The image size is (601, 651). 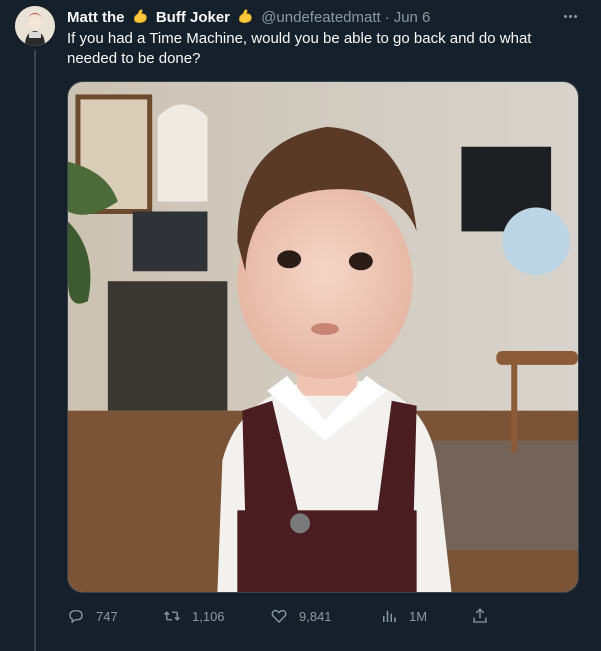 I want to click on retweet-count: 1,106, so click(x=208, y=616).